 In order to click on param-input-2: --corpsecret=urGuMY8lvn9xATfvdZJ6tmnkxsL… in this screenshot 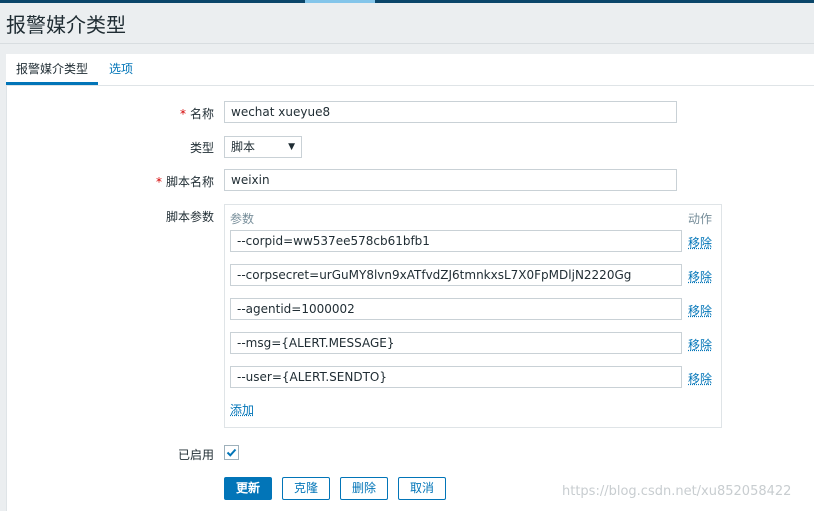, I will do `click(456, 275)`.